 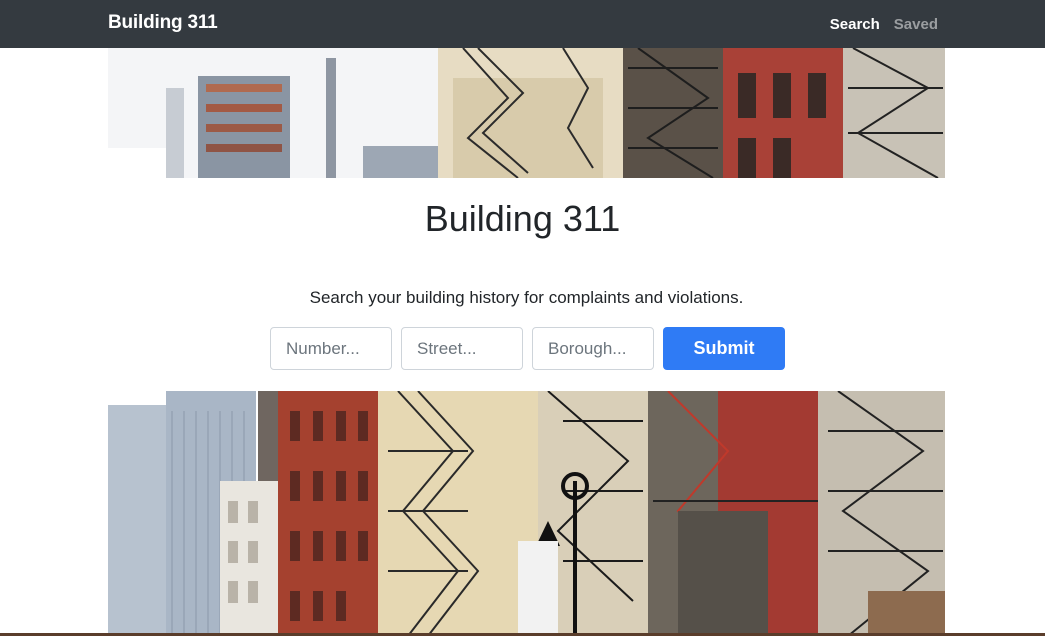 I want to click on street-input, so click(x=462, y=348).